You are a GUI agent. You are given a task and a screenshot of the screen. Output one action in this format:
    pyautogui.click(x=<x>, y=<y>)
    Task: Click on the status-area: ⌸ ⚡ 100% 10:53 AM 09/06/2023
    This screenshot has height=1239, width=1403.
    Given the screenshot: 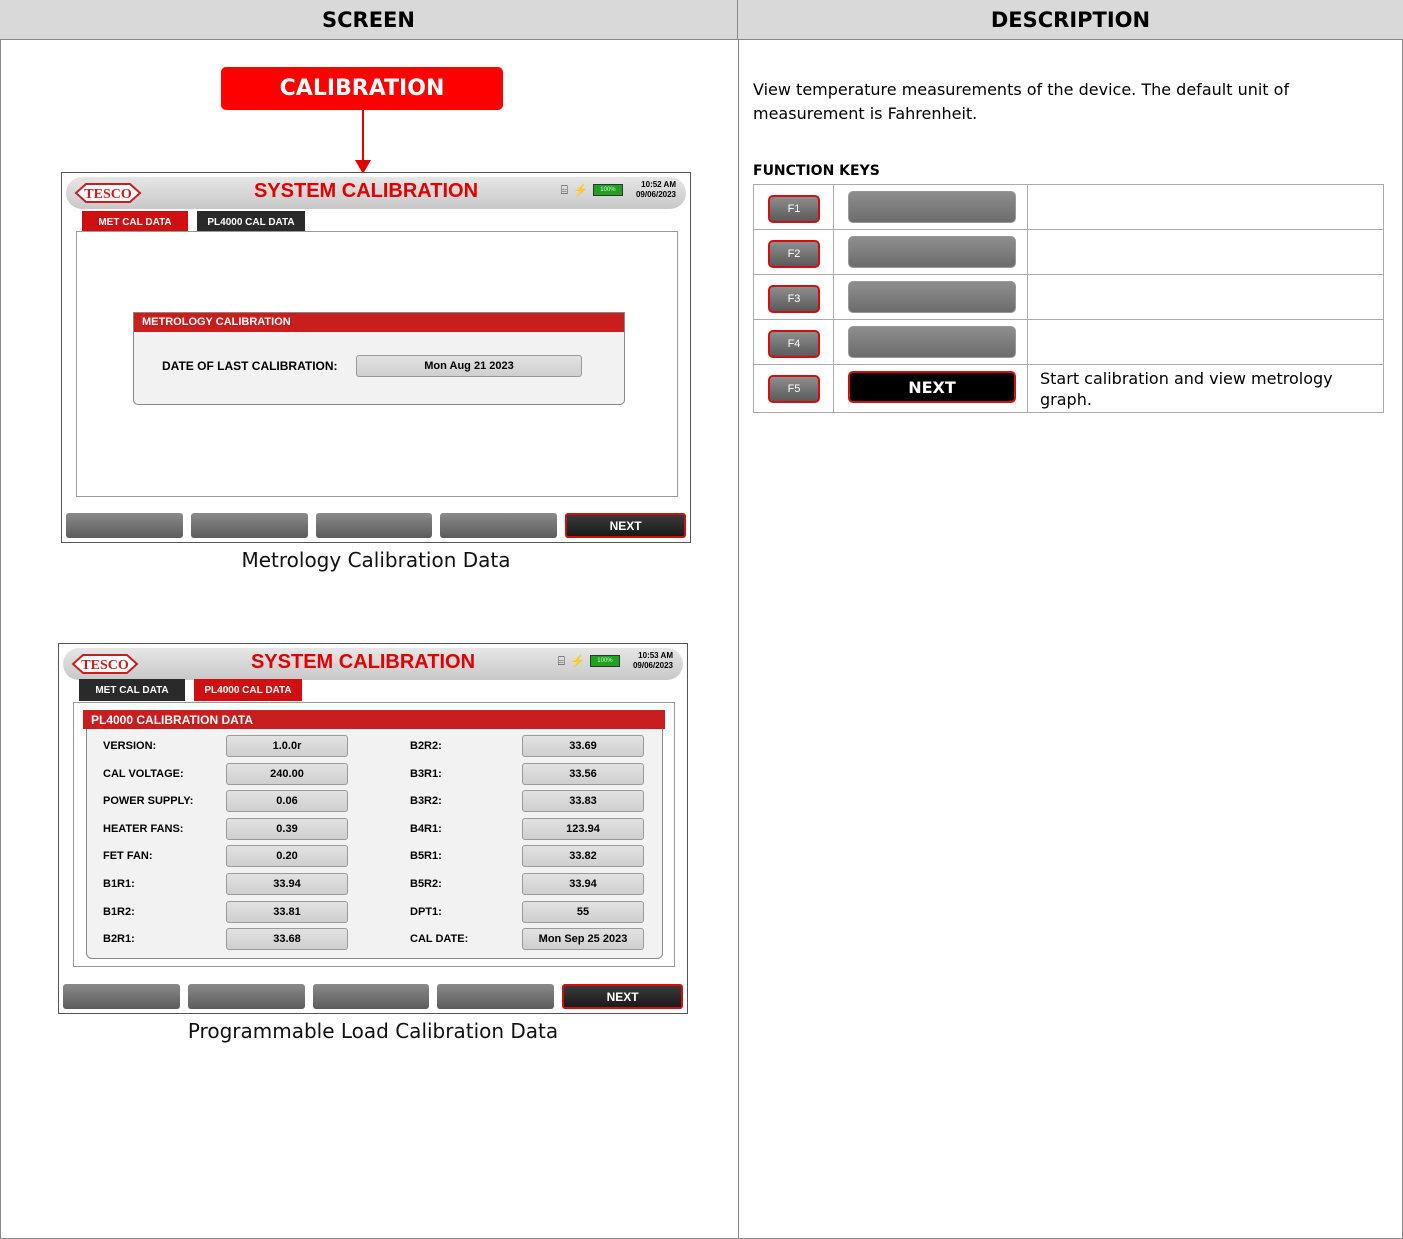 What is the action you would take?
    pyautogui.click(x=615, y=661)
    